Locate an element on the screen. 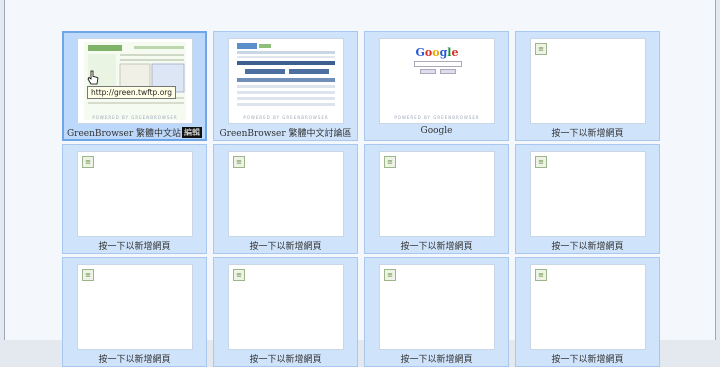 This screenshot has height=367, width=720. speed-dial-tile-10: ≡ 按一下以新增網頁 is located at coordinates (285, 312).